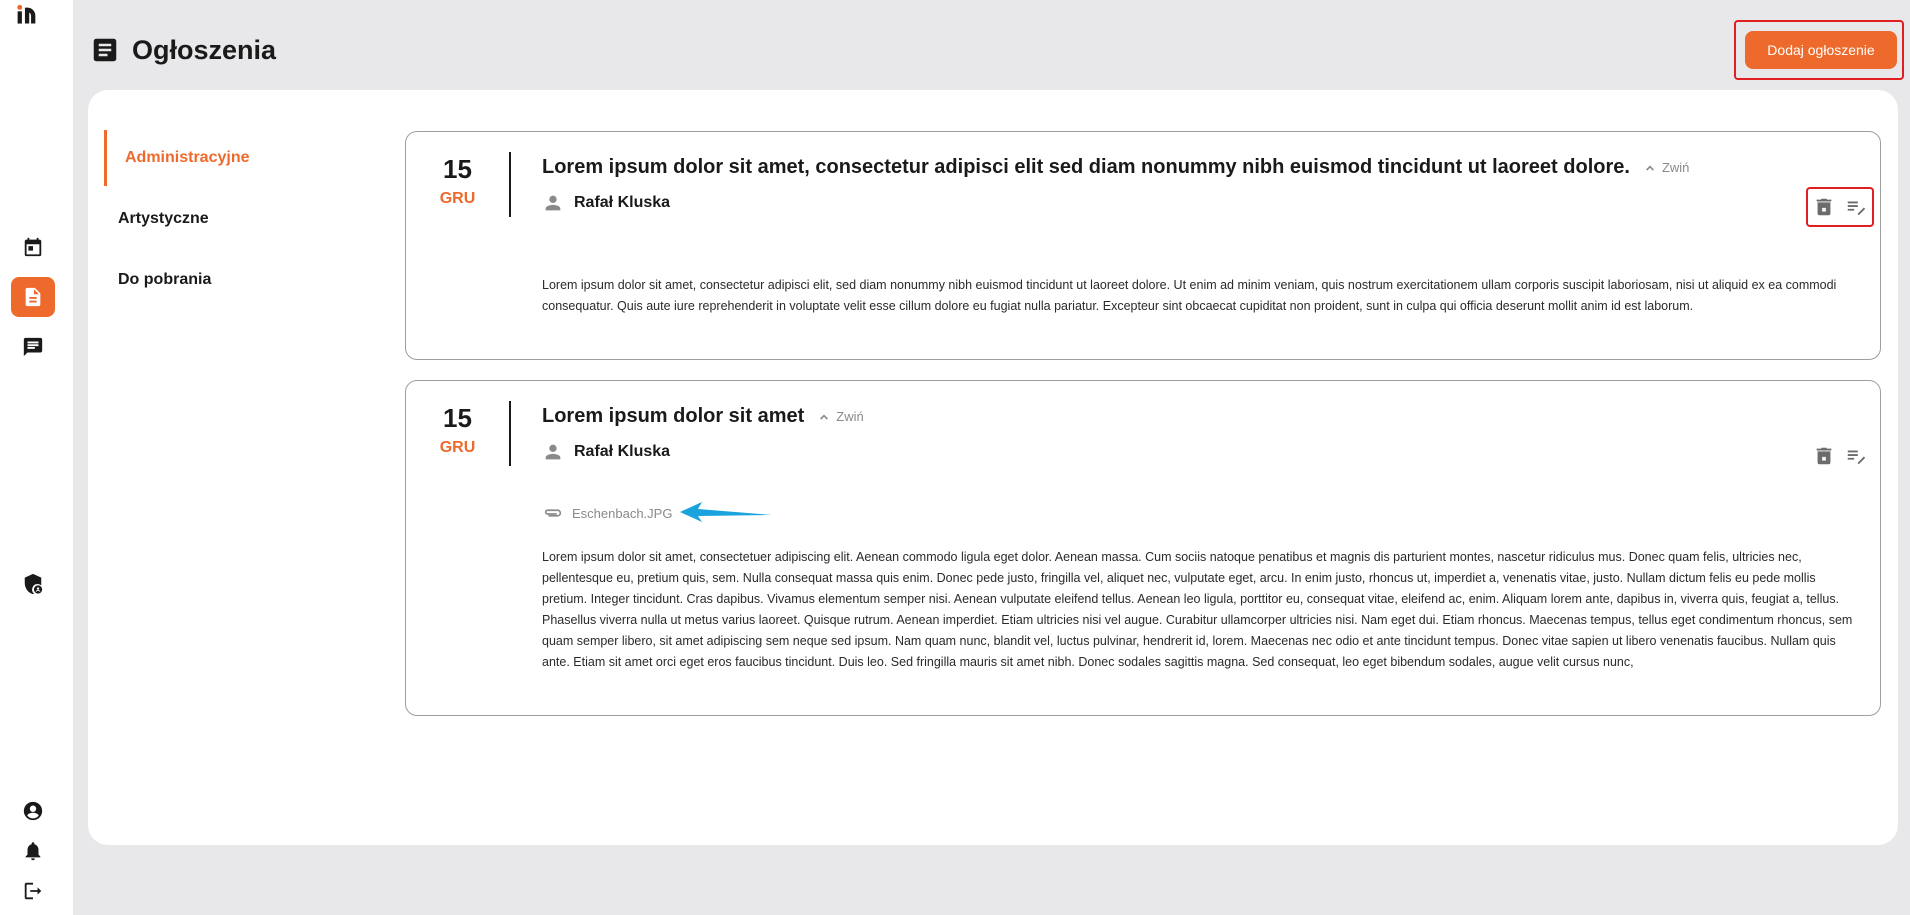 The height and width of the screenshot is (915, 1910). I want to click on bell-icon, so click(33, 851).